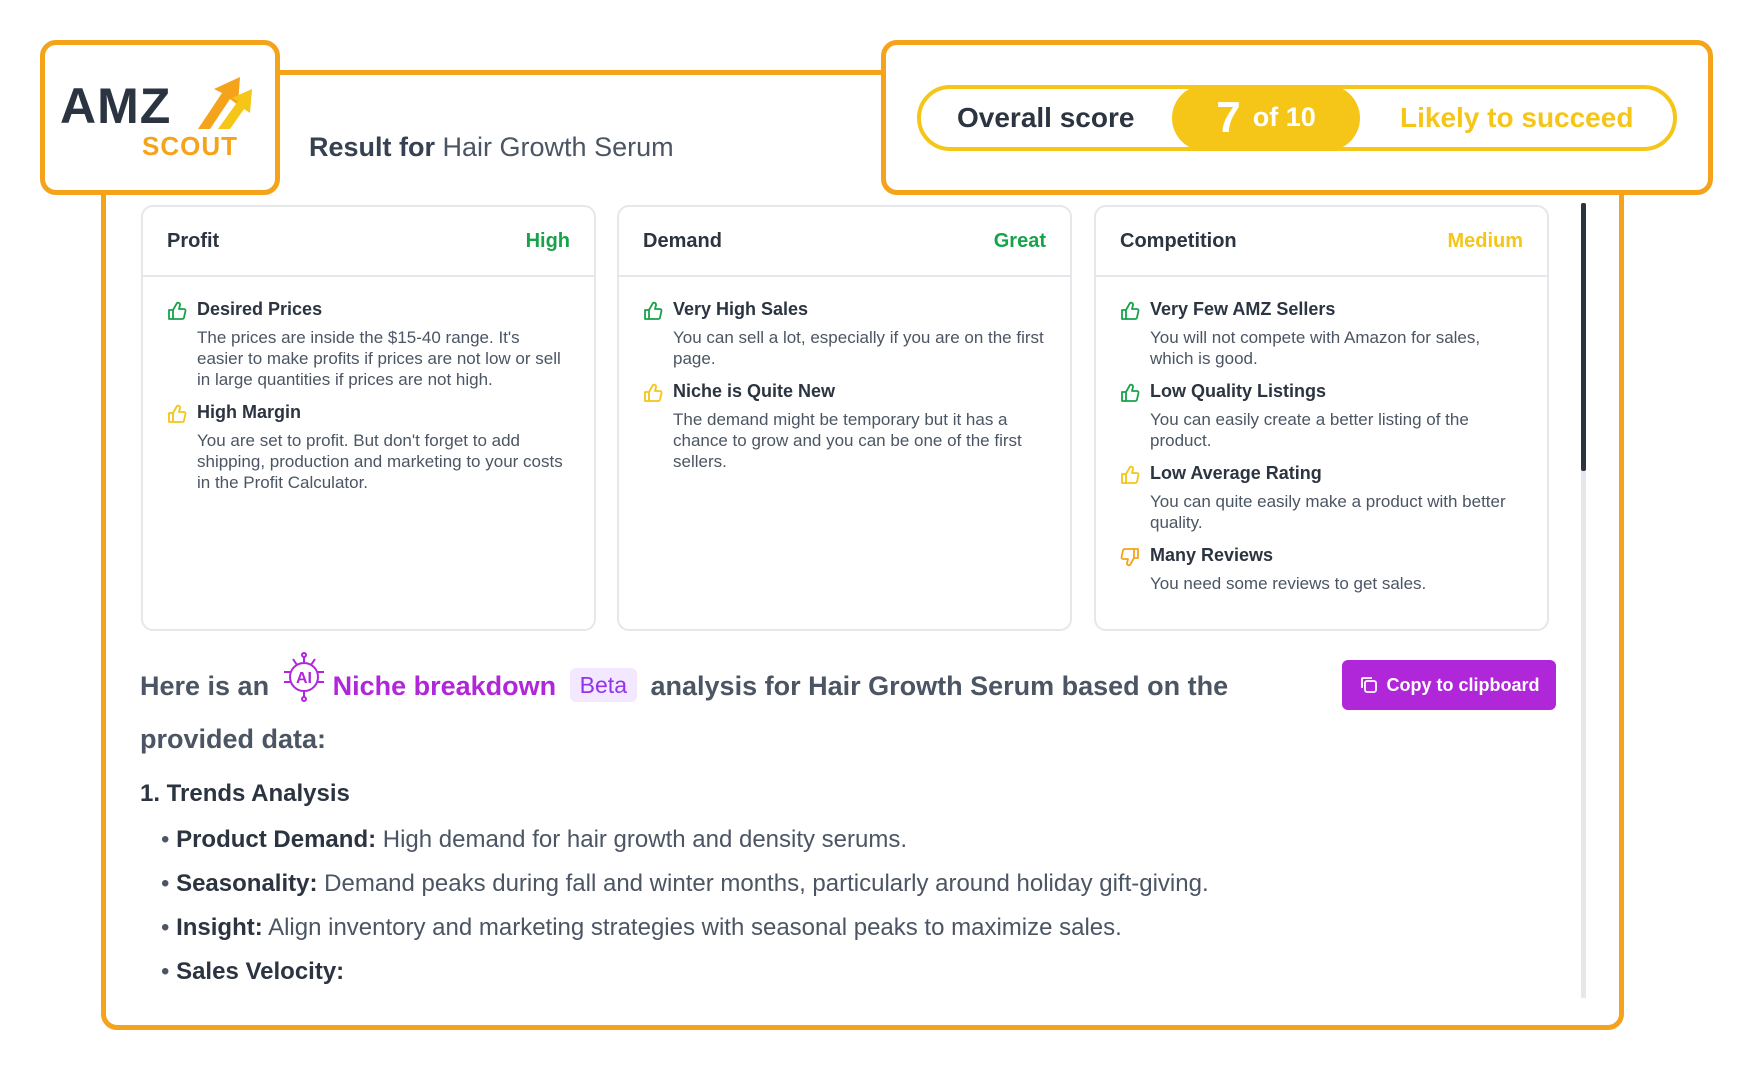 This screenshot has width=1752, height=1066. I want to click on copy-to-clipboard-button: Copy to clipboard, so click(1449, 685).